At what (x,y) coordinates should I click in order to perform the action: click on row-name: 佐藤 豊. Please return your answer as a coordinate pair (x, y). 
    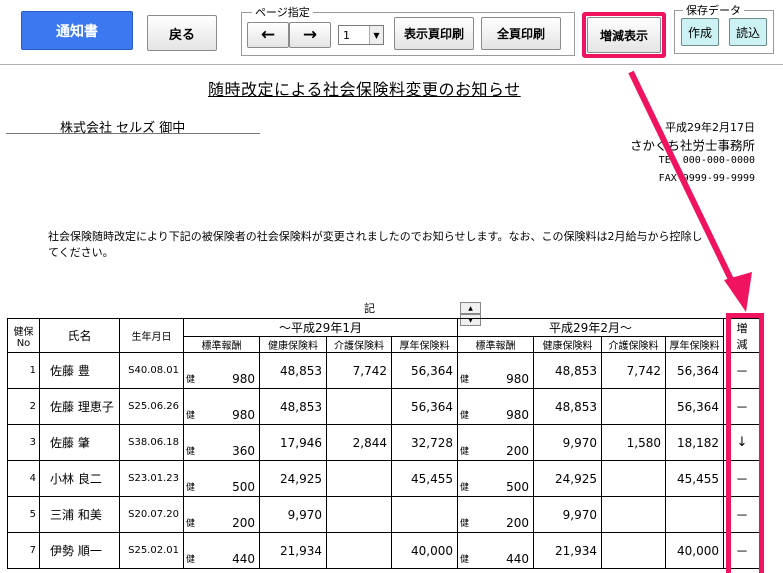
    Looking at the image, I should click on (79, 370).